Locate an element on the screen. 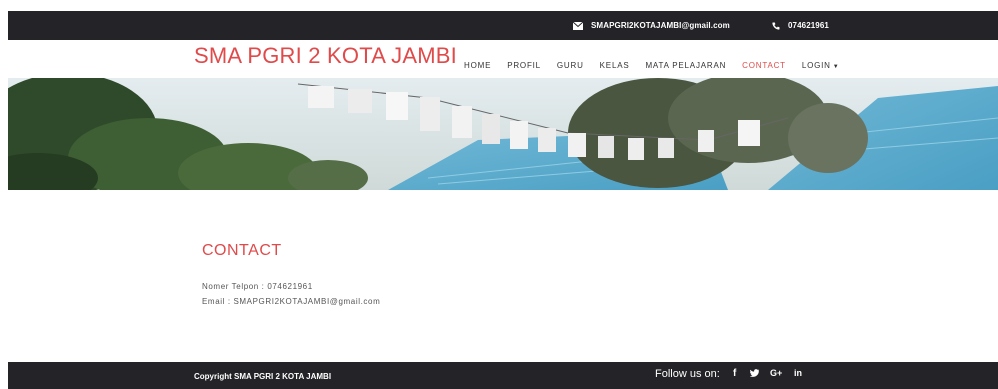 Image resolution: width=998 pixels, height=389 pixels. email-contact: SMAPGRI2KOTAJAMBI@gmail.com is located at coordinates (651, 25).